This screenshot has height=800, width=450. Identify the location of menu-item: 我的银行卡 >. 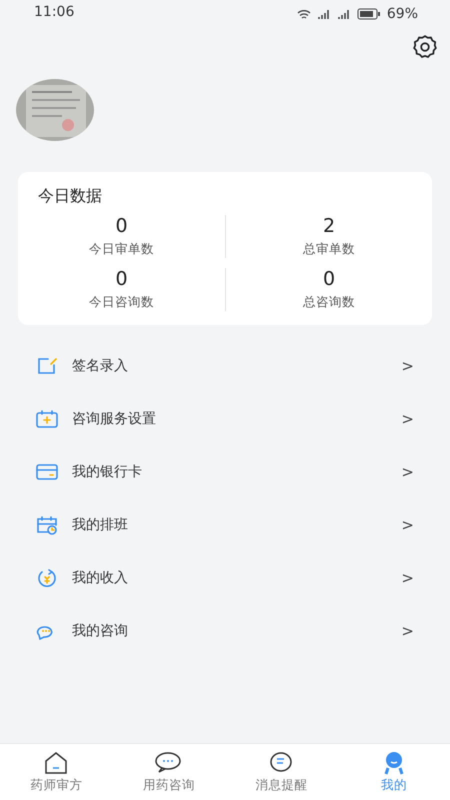
(225, 471).